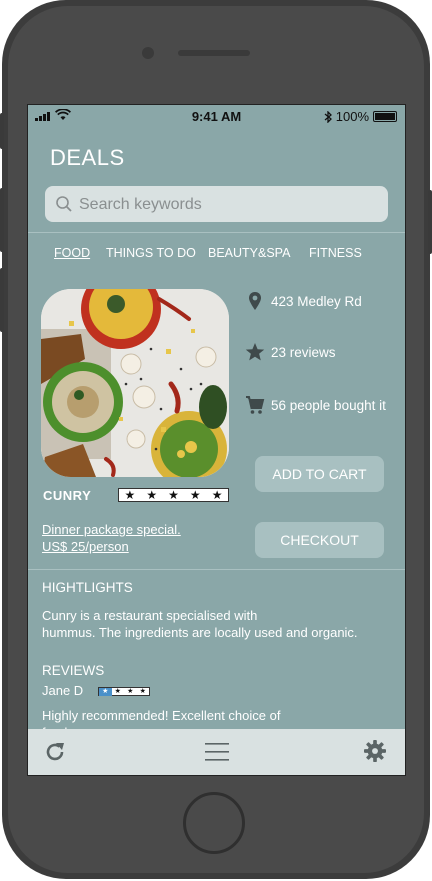 The width and height of the screenshot is (432, 881). I want to click on add-to-cart-button: ADD TO CART, so click(319, 474).